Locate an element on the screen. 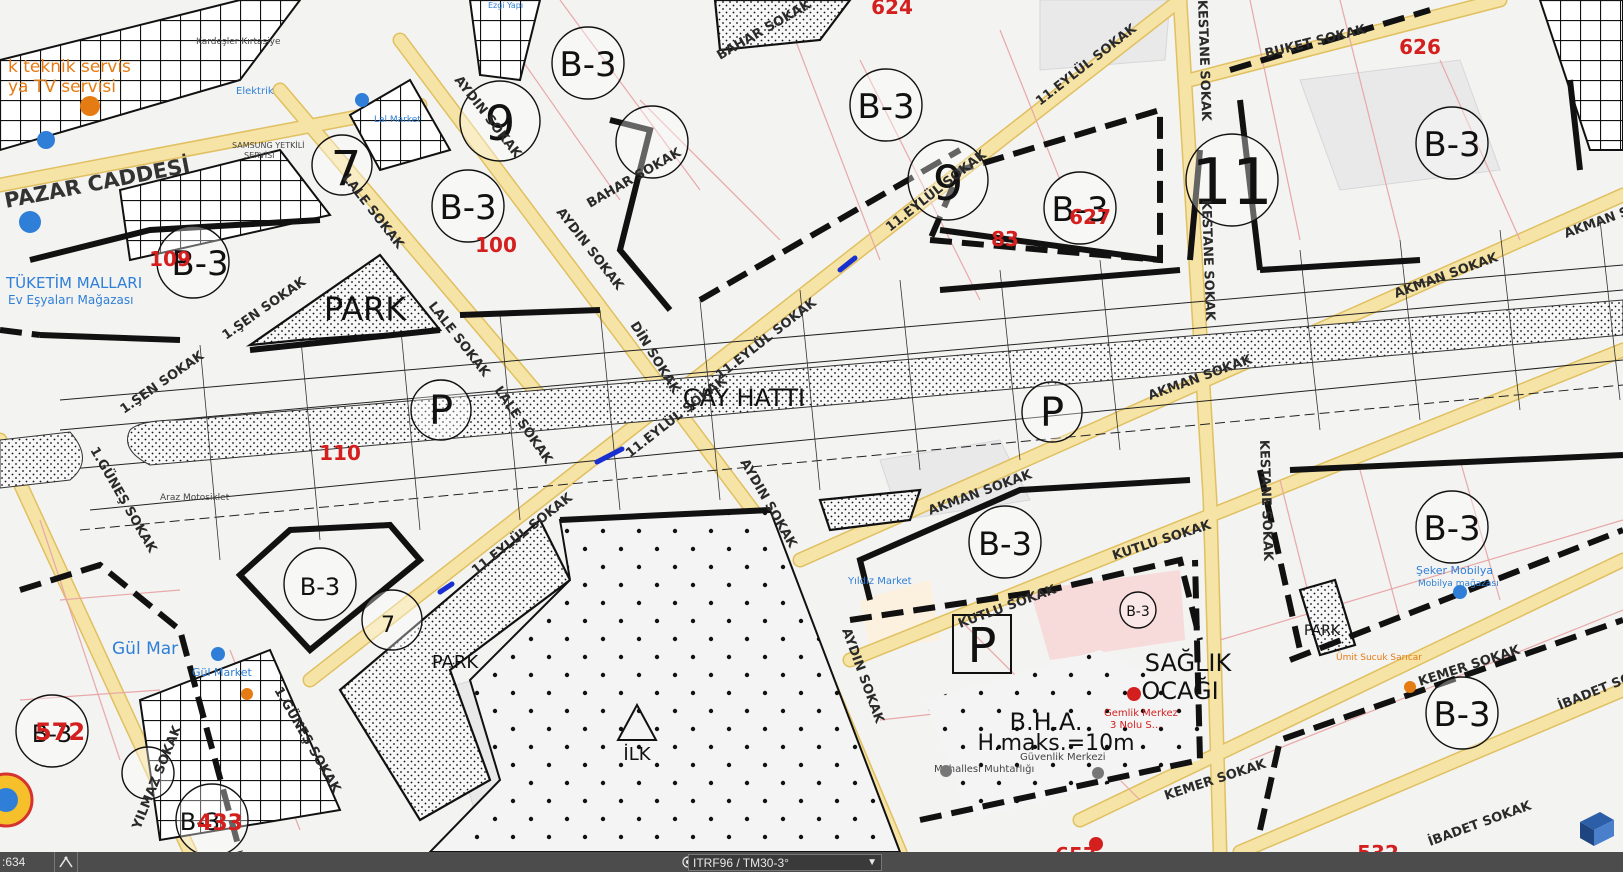 The width and height of the screenshot is (1623, 872). parcel-number: 626 is located at coordinates (1420, 47).